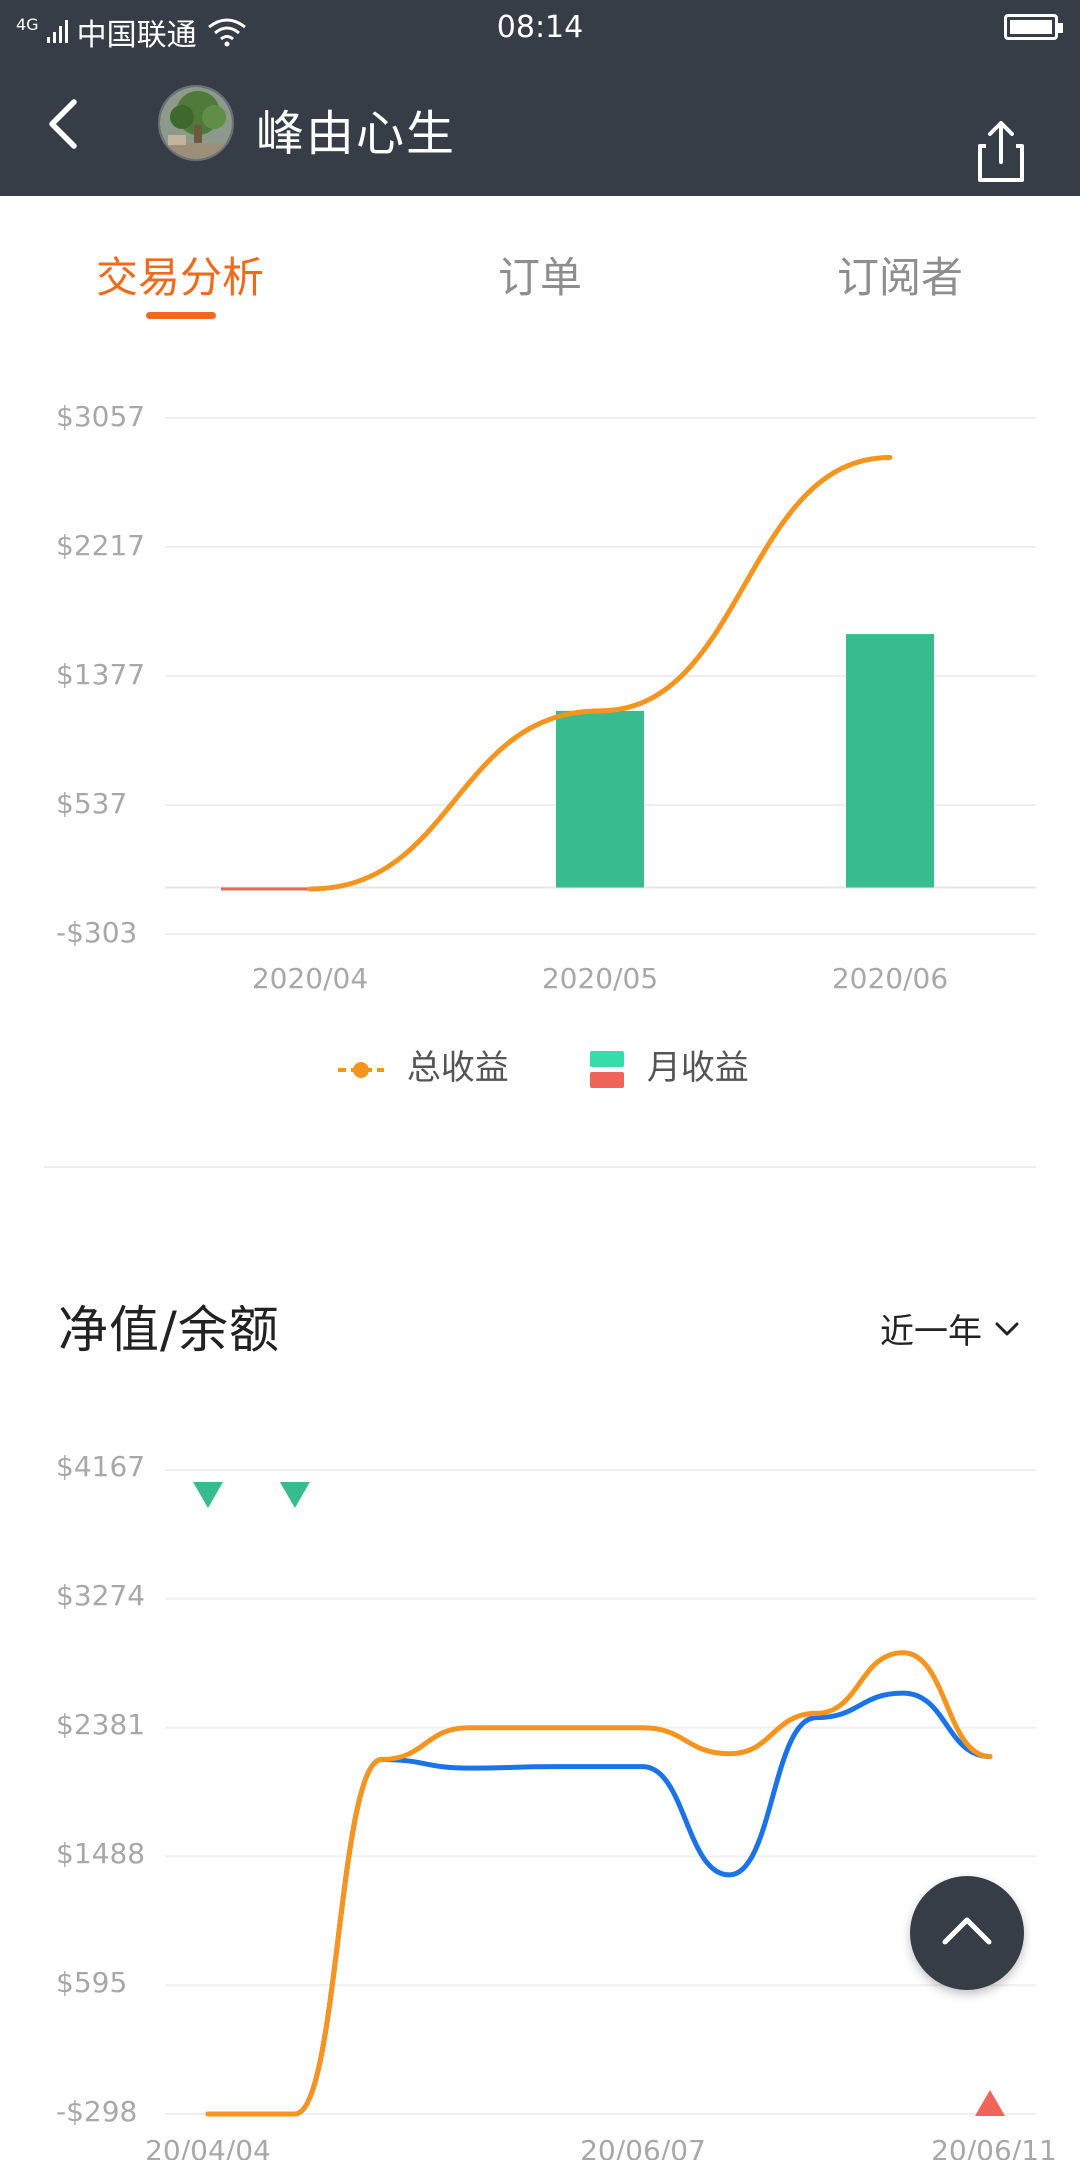  I want to click on chevron-up-icon, so click(967, 1931).